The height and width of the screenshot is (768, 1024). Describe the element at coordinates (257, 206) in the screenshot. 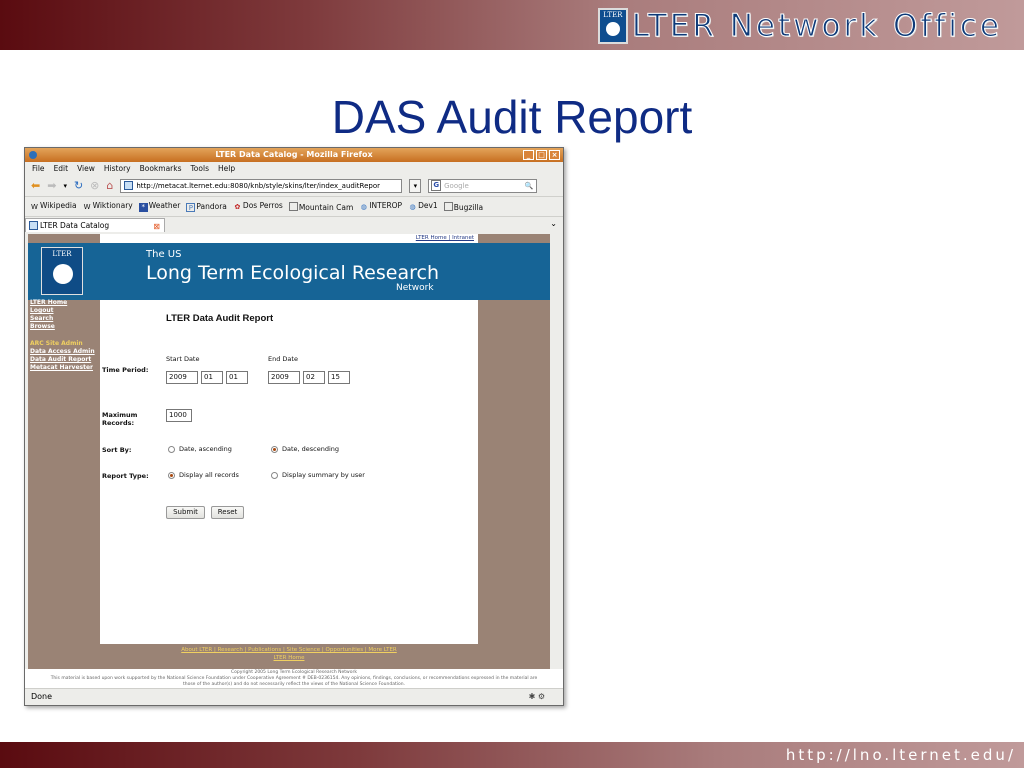

I see `bookmark-dos-perros: ✿ Dos Perros` at that location.